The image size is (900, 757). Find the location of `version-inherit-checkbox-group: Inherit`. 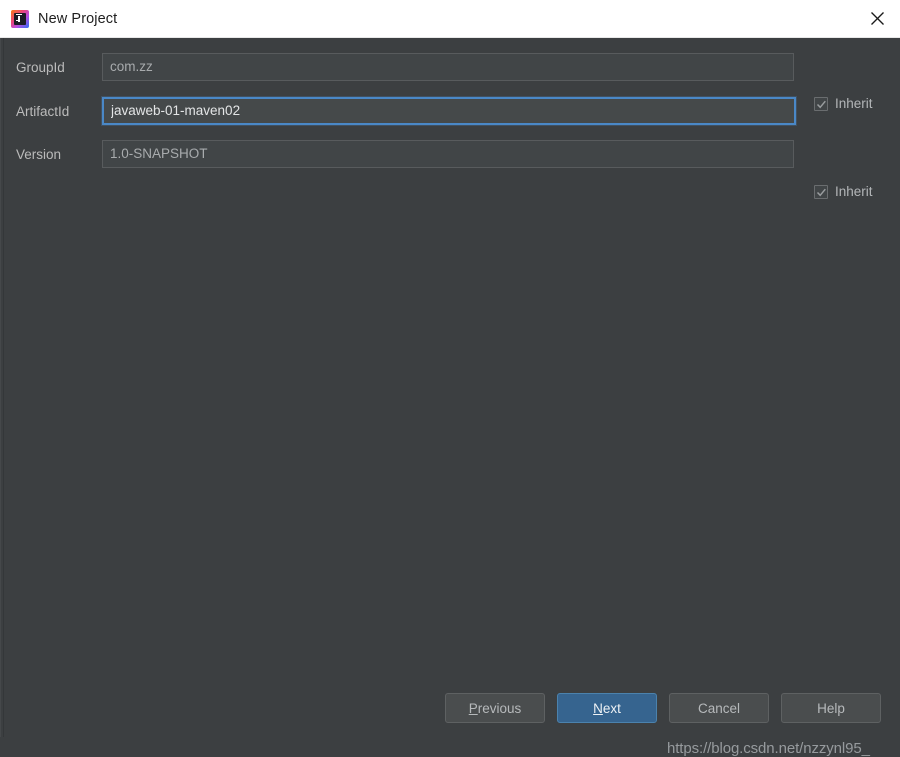

version-inherit-checkbox-group: Inherit is located at coordinates (843, 191).